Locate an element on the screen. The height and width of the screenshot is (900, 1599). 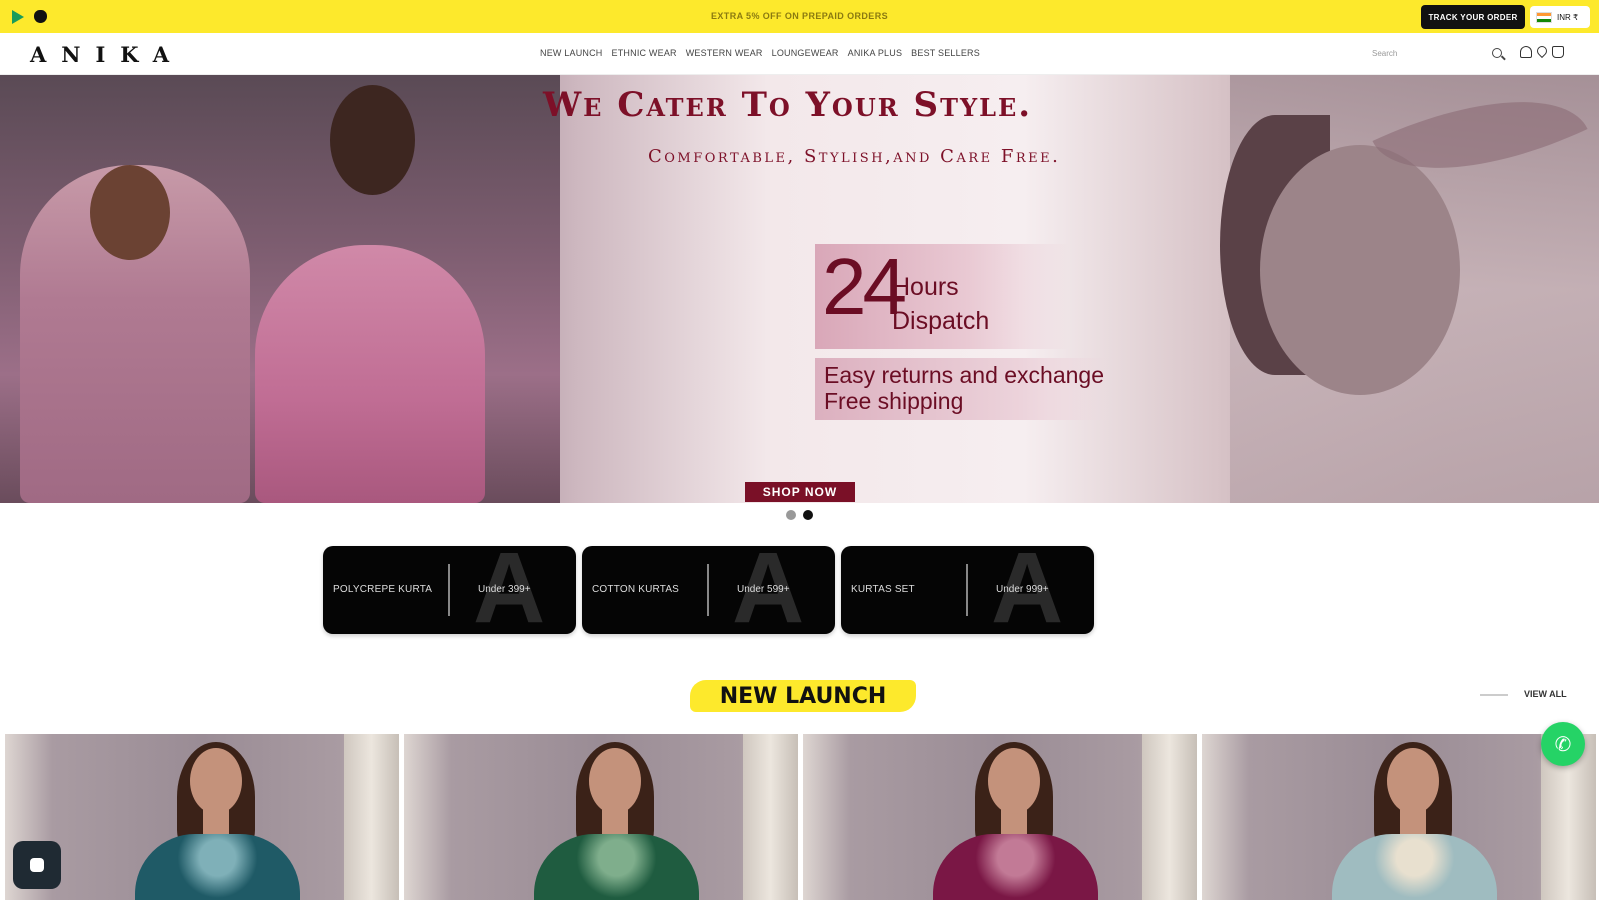
currency-selector: INR ₹ is located at coordinates (1560, 17).